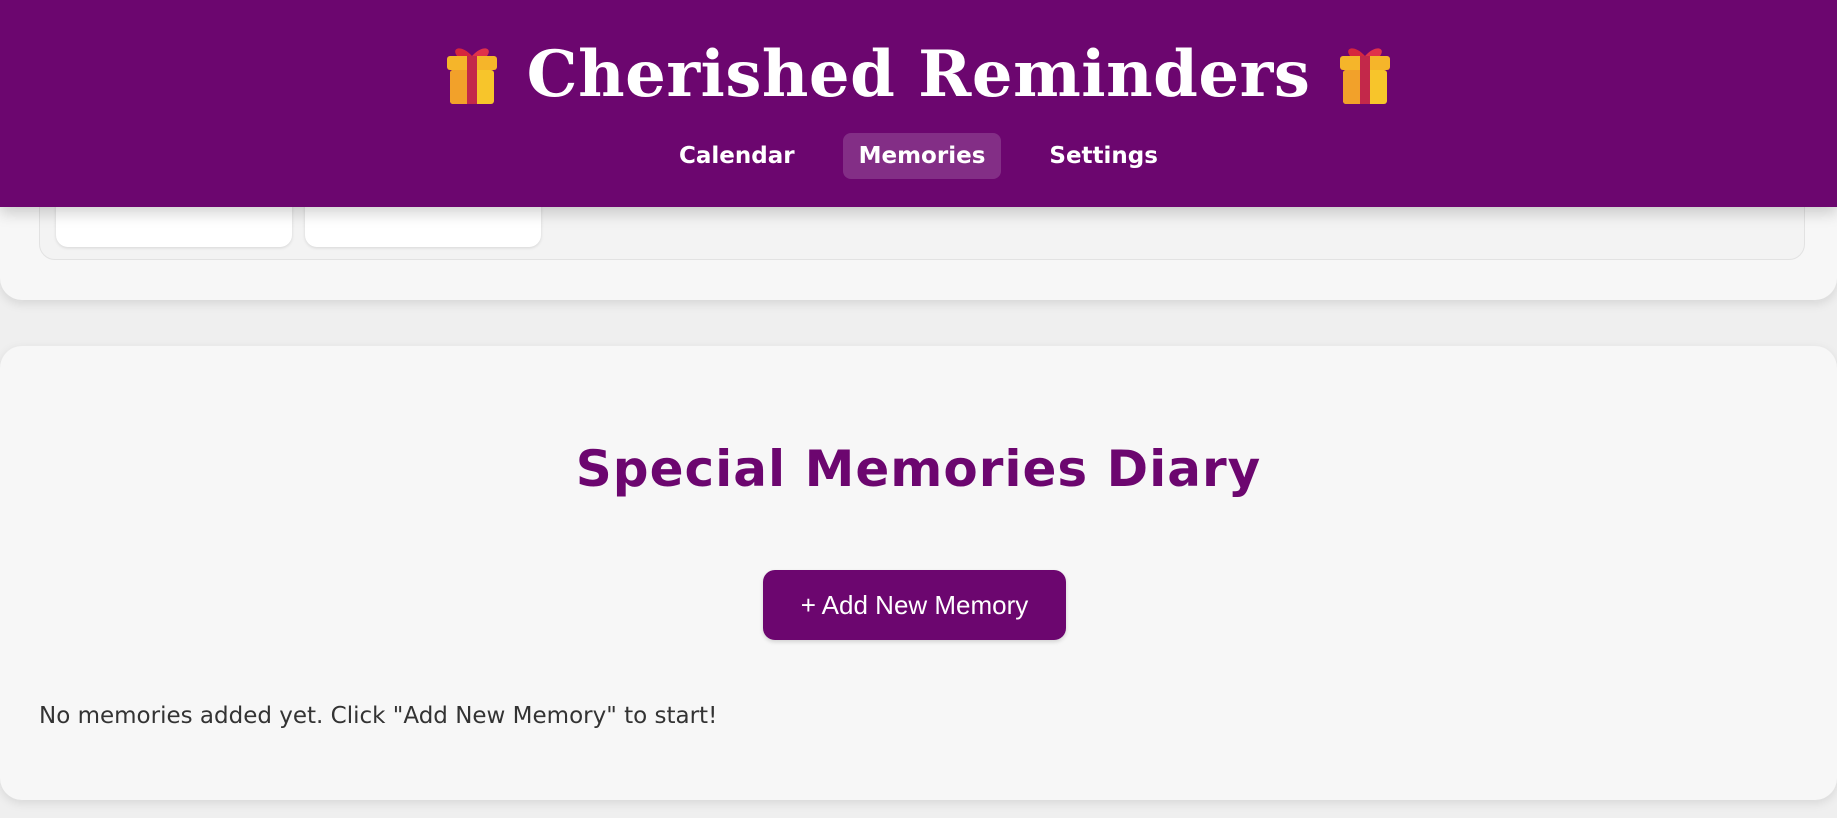 The width and height of the screenshot is (1837, 818). I want to click on add-memory-button: + Add New Memory, so click(914, 605).